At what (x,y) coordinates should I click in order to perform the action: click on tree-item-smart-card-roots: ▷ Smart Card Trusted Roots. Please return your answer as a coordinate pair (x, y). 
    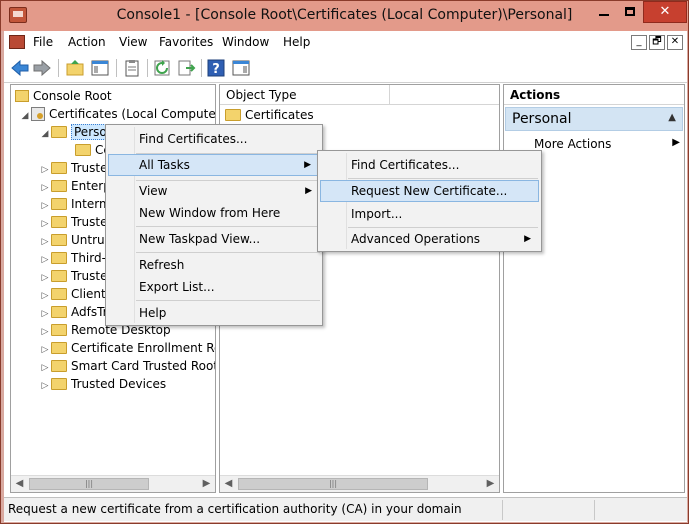
    Looking at the image, I should click on (127, 366).